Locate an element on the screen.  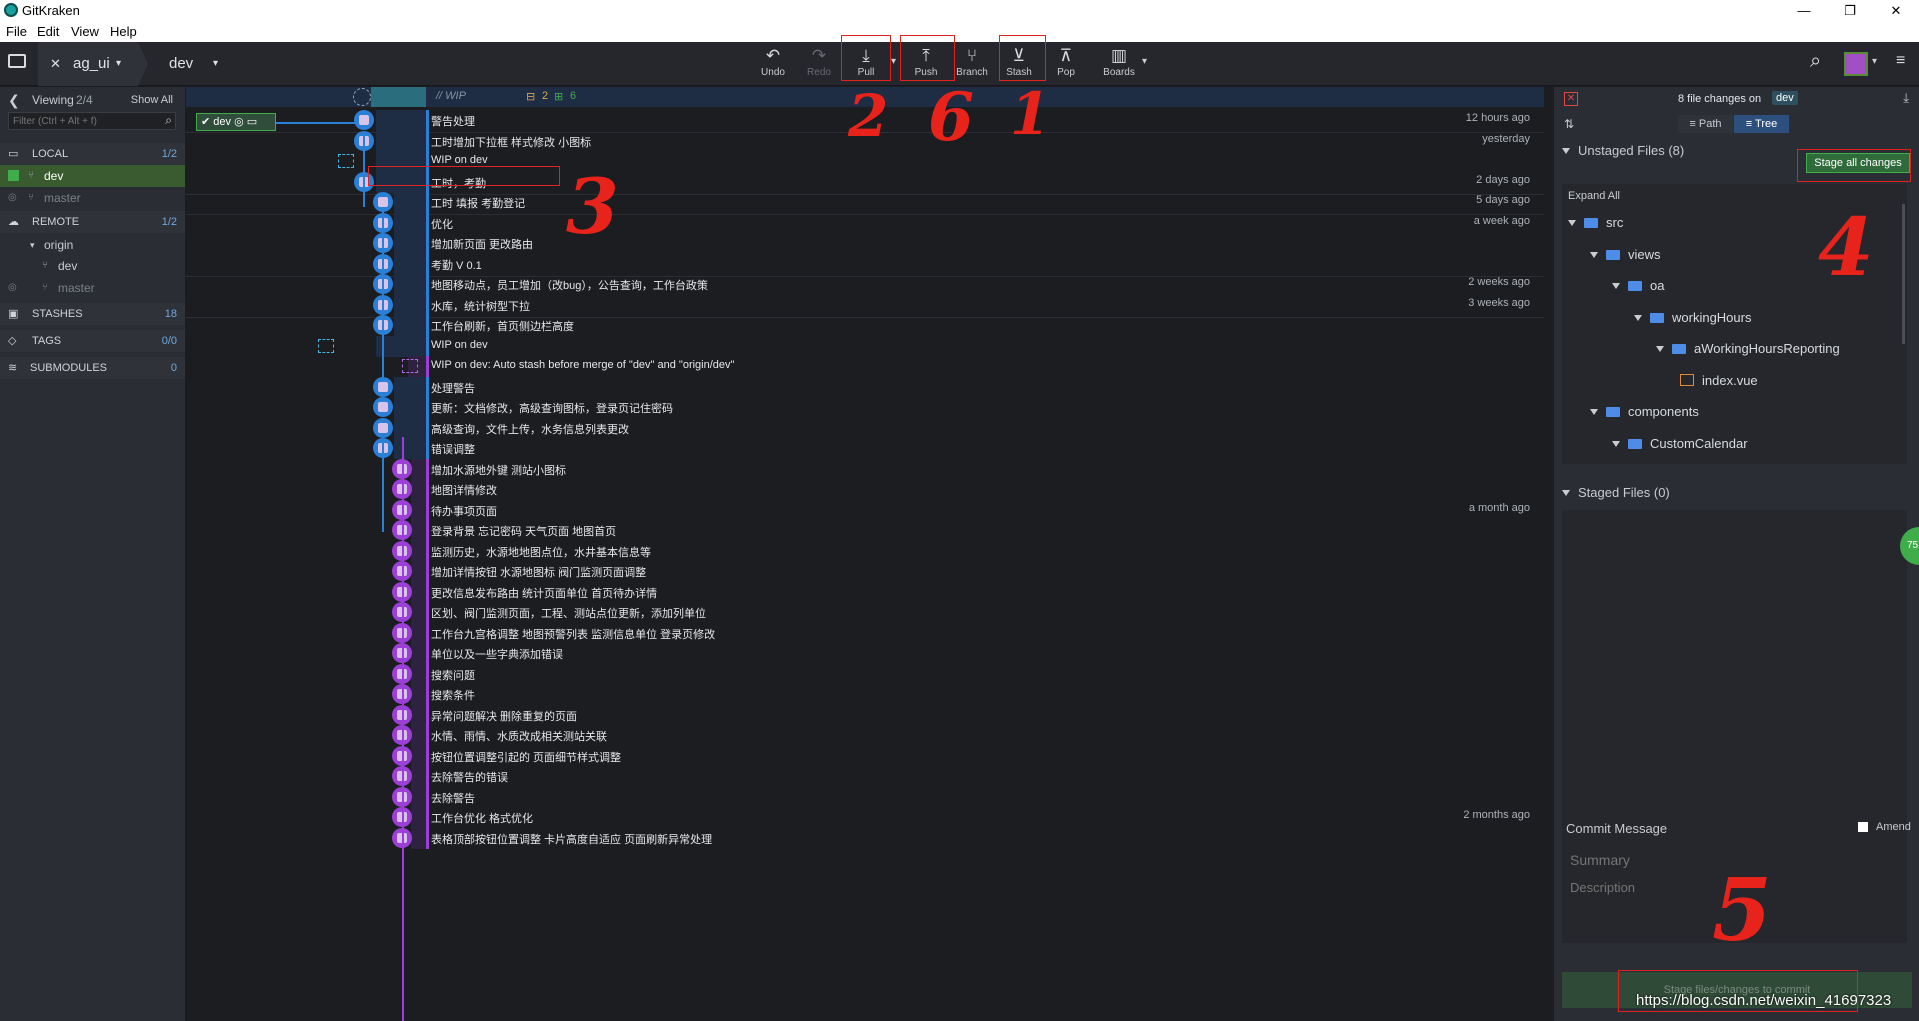
redo-label: Redo is located at coordinates (819, 72).